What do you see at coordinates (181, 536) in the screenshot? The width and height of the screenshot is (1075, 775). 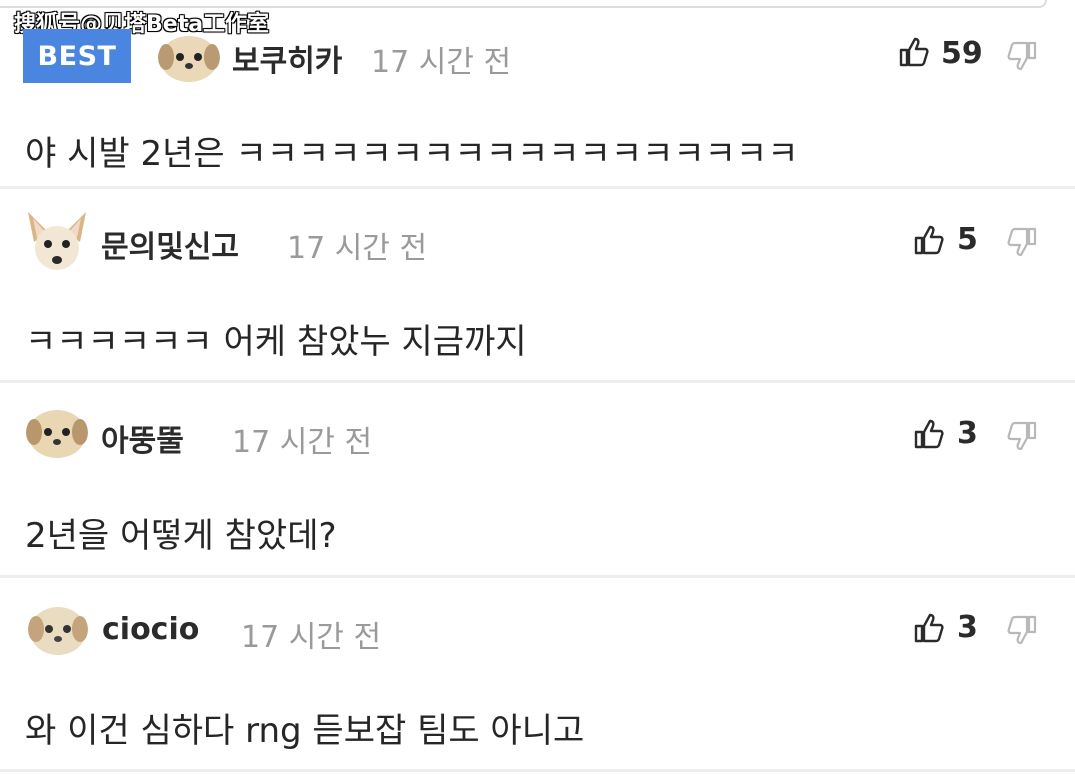 I see `comment-text: 2년을 어떻게 참았데?` at bounding box center [181, 536].